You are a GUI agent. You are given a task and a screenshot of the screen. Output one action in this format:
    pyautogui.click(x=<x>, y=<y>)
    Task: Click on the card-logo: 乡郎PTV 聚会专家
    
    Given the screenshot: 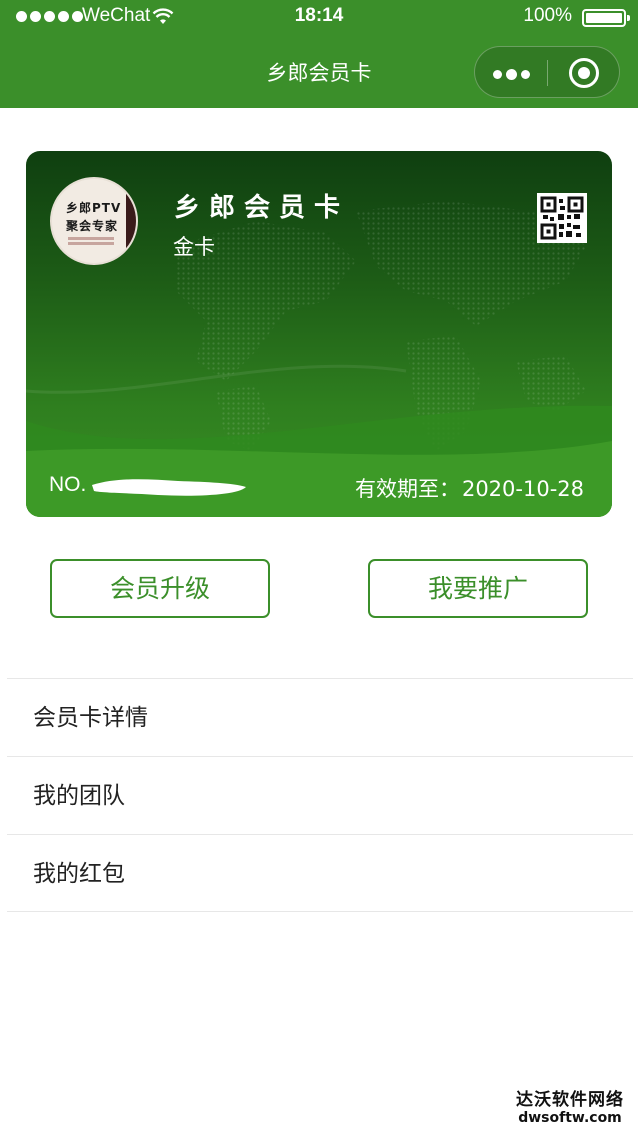 What is the action you would take?
    pyautogui.click(x=94, y=221)
    